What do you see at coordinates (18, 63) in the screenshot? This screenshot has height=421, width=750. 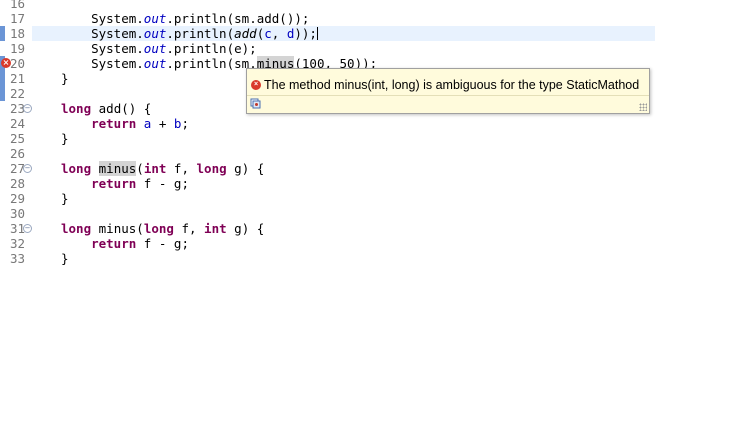 I see `line-number: 20` at bounding box center [18, 63].